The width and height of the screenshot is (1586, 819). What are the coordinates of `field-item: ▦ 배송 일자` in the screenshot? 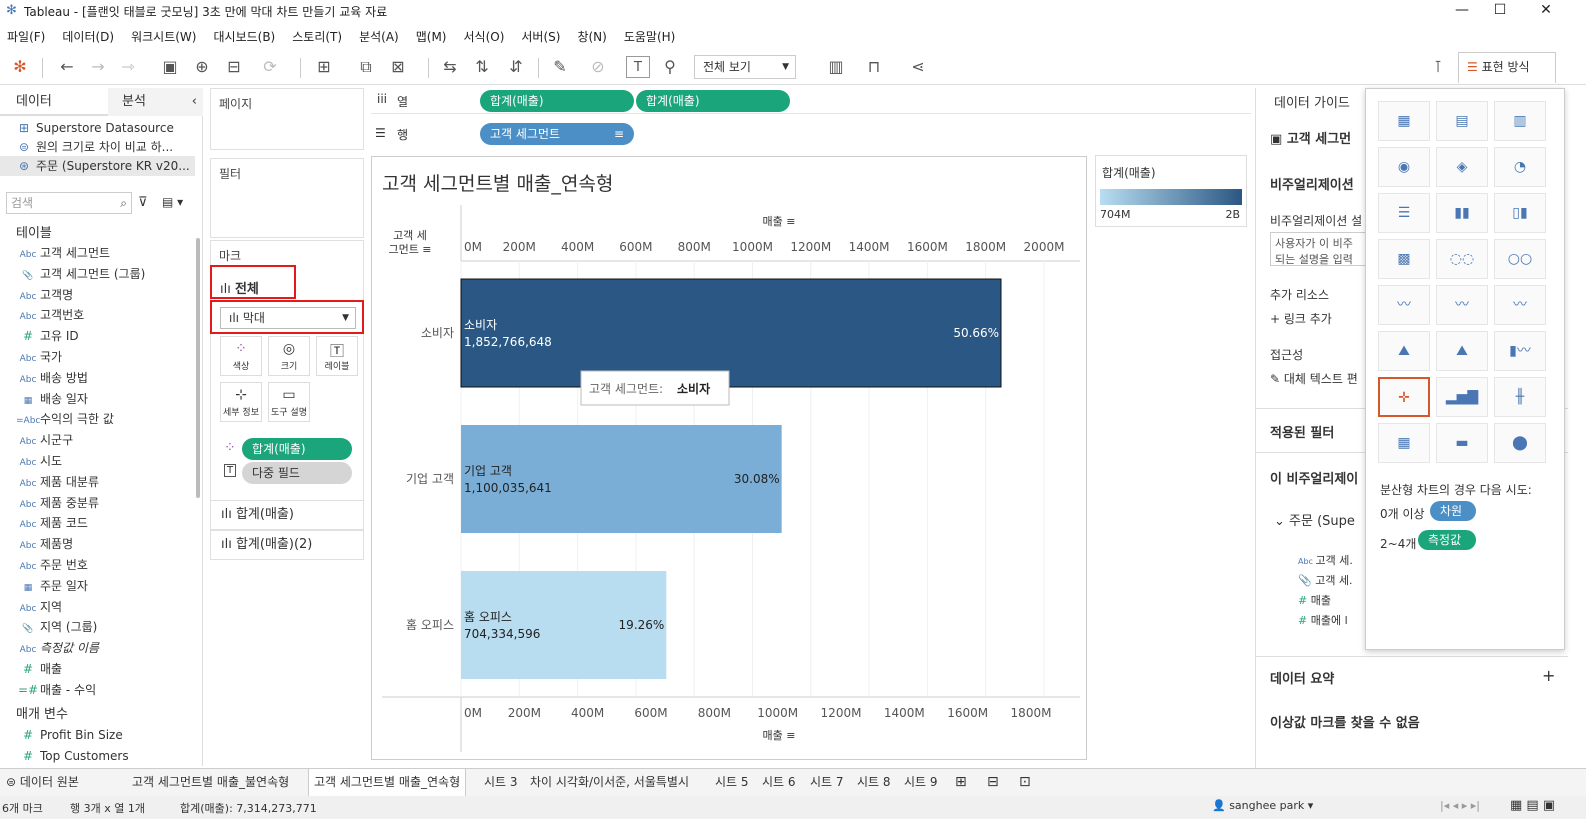 It's located at (97, 399).